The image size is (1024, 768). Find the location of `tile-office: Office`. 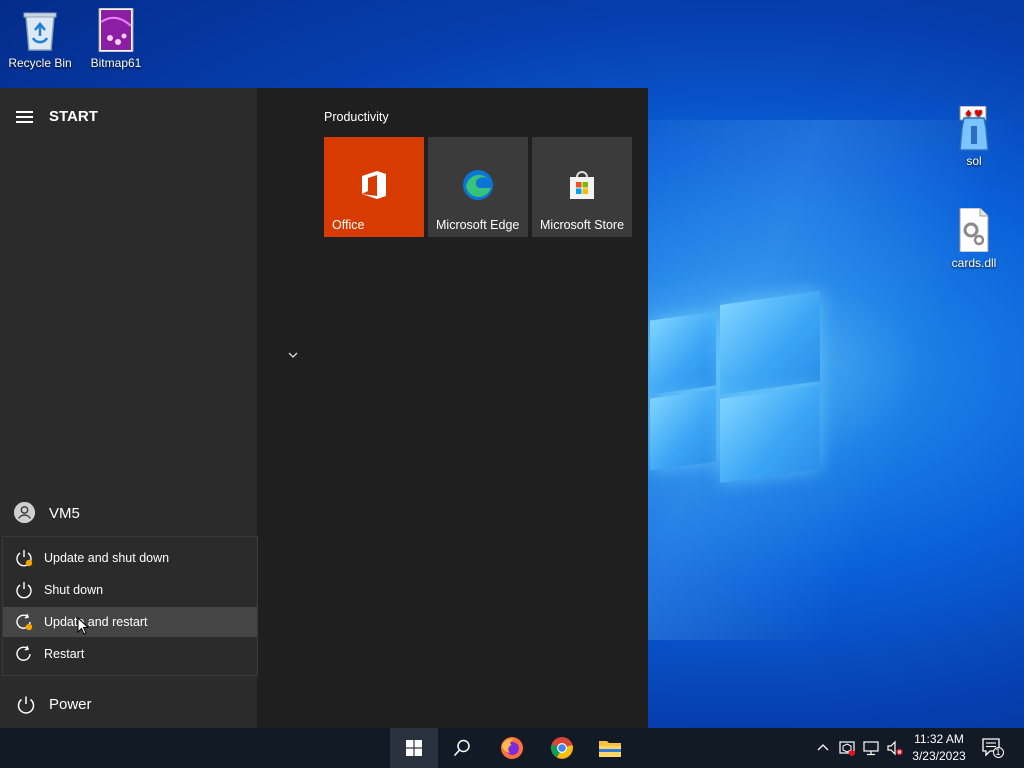

tile-office: Office is located at coordinates (374, 187).